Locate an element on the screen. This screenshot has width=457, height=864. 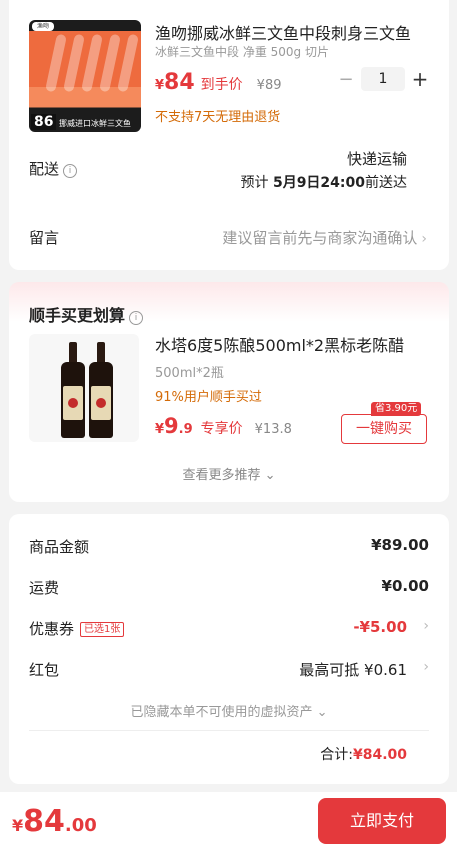
coupon-selected-badge: 已选1张 is located at coordinates (102, 629).